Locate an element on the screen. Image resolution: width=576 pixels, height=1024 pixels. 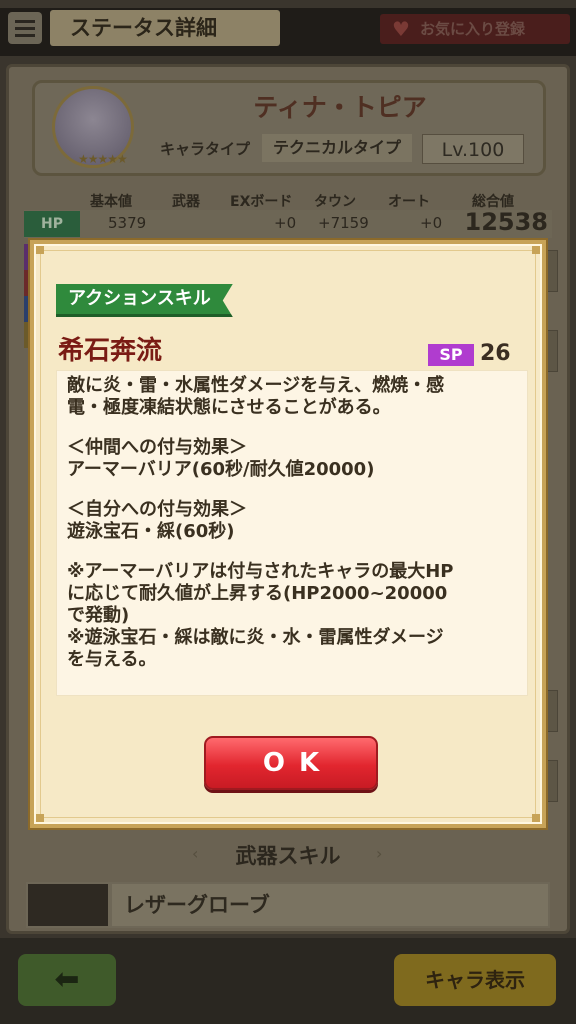
hp-exboard: +0 is located at coordinates (285, 223).